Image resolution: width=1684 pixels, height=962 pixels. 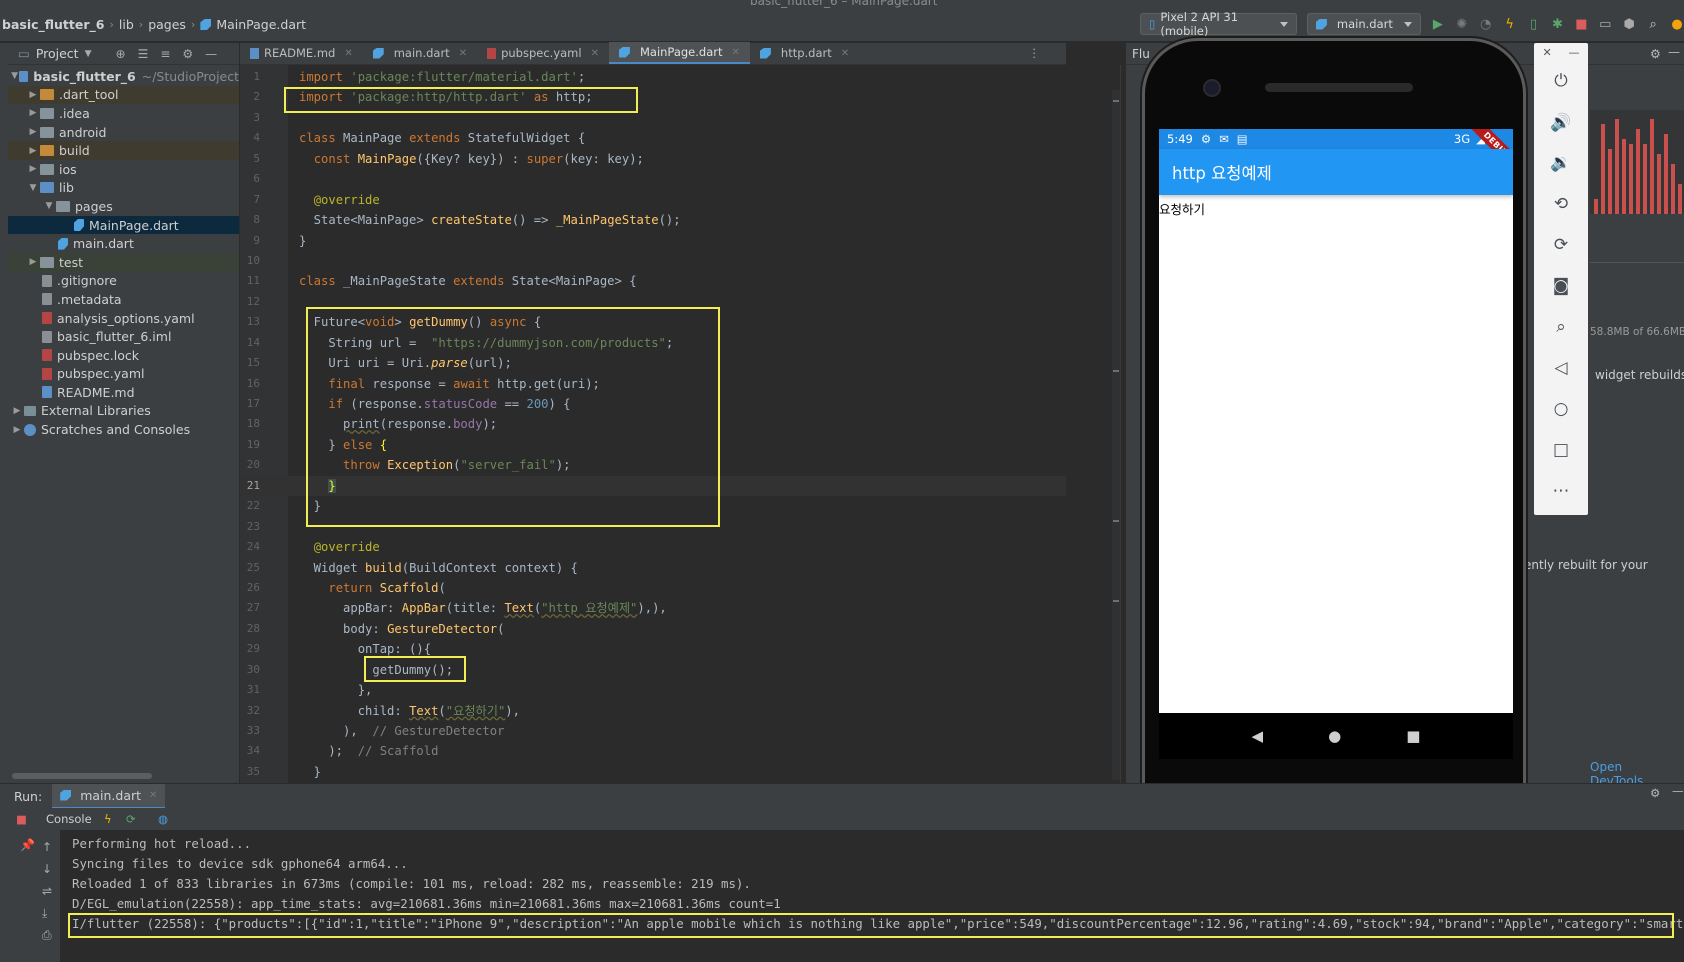 What do you see at coordinates (804, 53) in the screenshot?
I see `tab-http-dart: http.dart ✕` at bounding box center [804, 53].